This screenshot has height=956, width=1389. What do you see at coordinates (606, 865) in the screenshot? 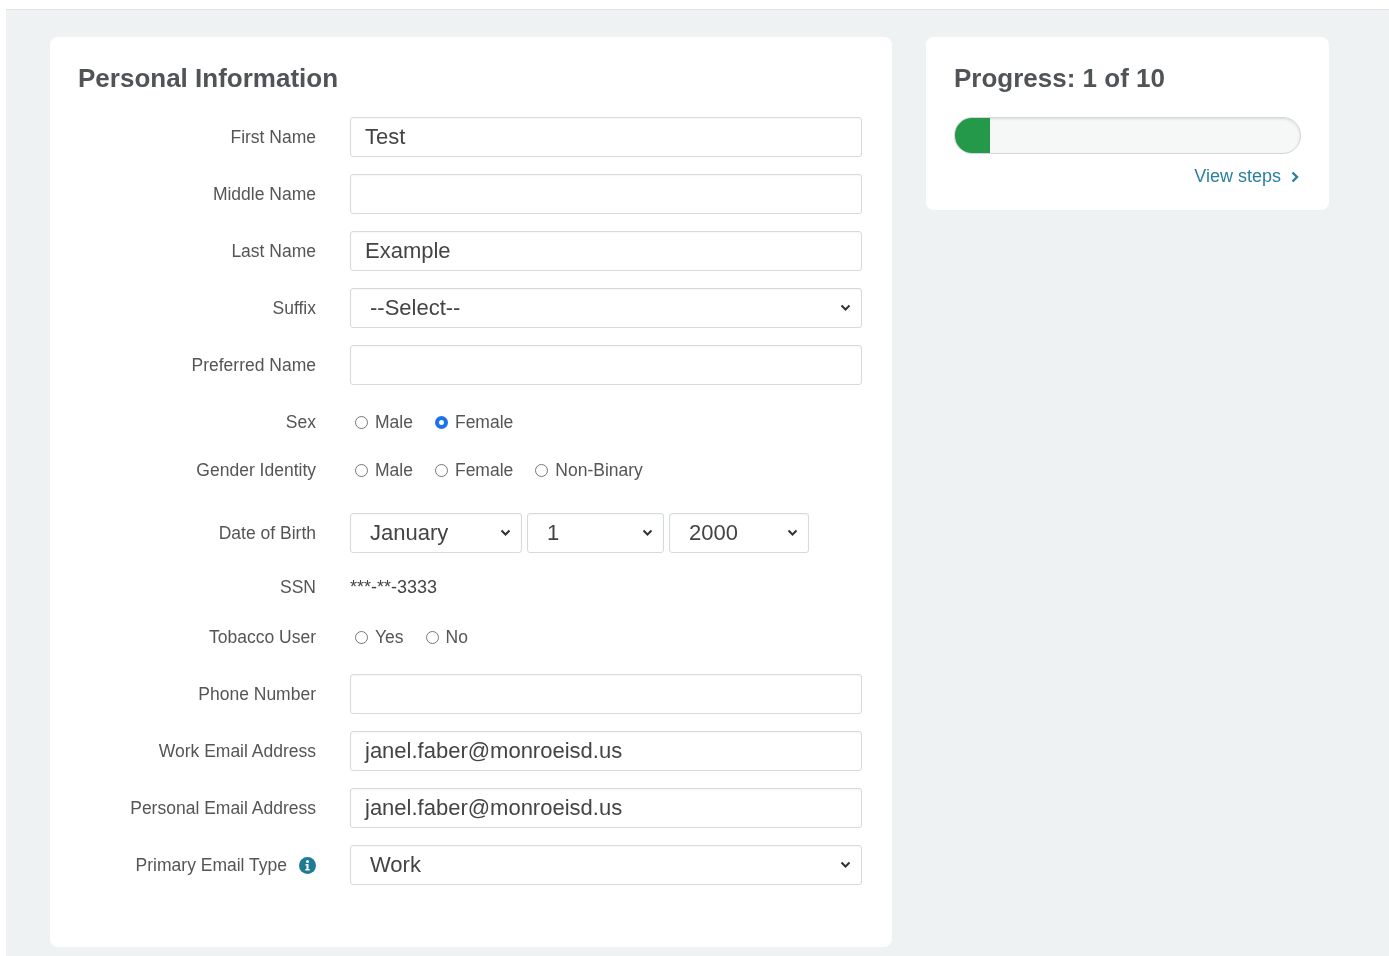
I see `select-field: Work` at bounding box center [606, 865].